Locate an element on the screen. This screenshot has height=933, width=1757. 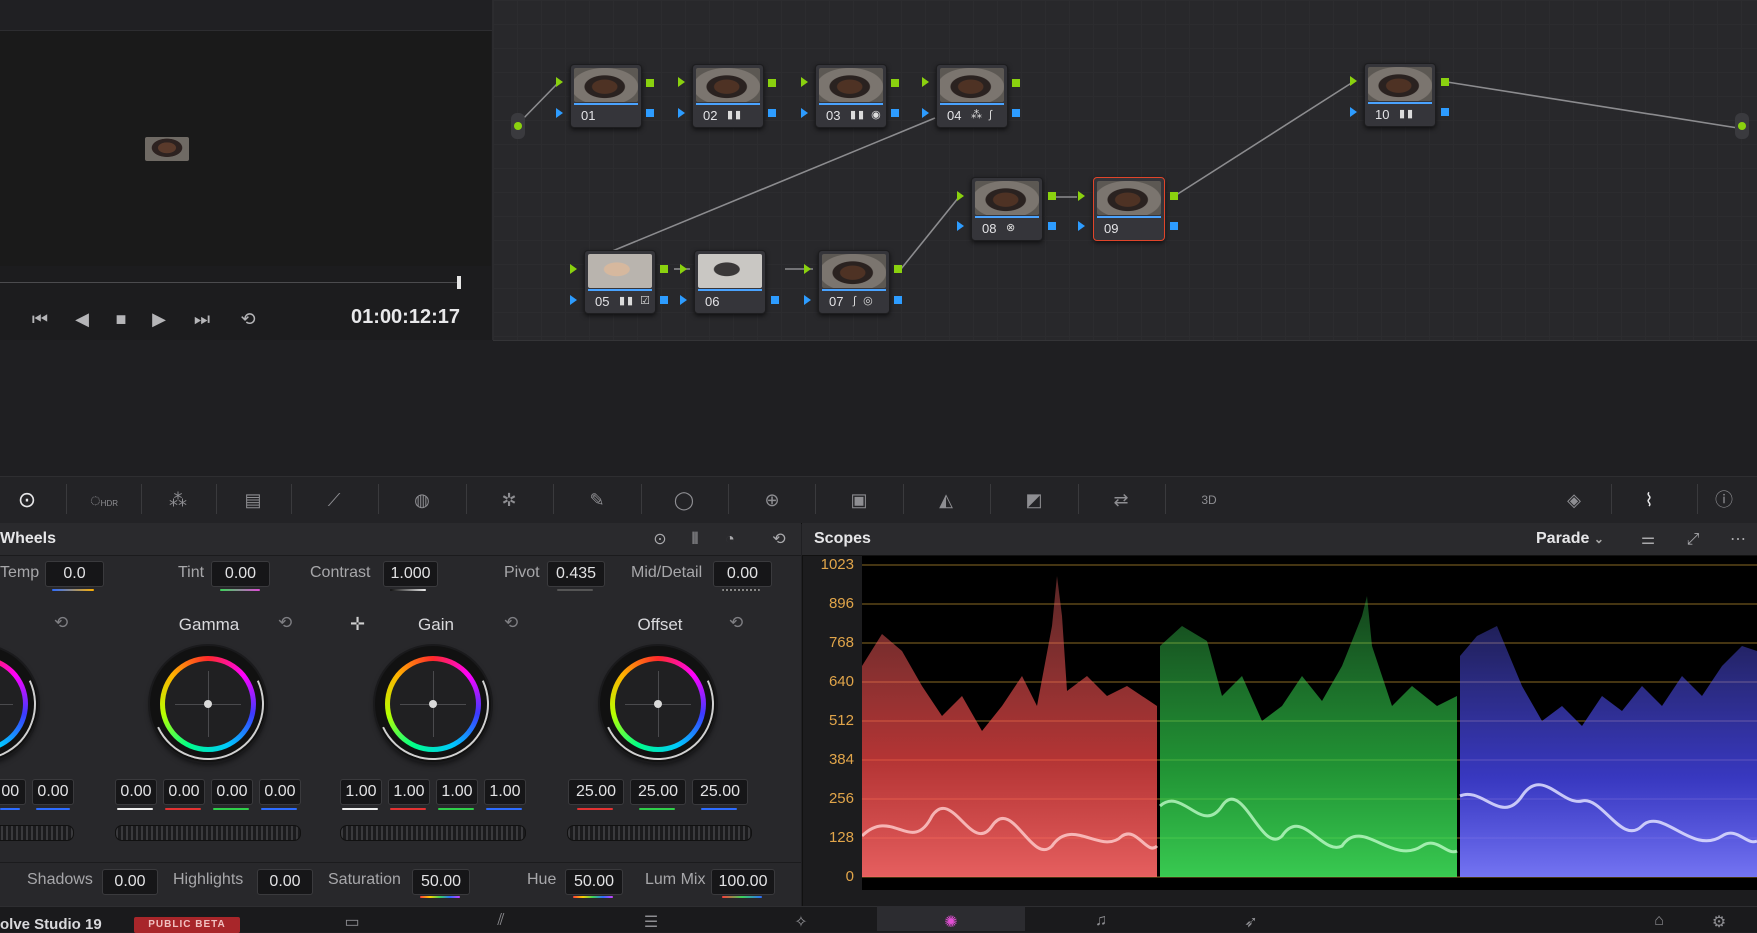
key-icon: ◩ is located at coordinates (1034, 500).